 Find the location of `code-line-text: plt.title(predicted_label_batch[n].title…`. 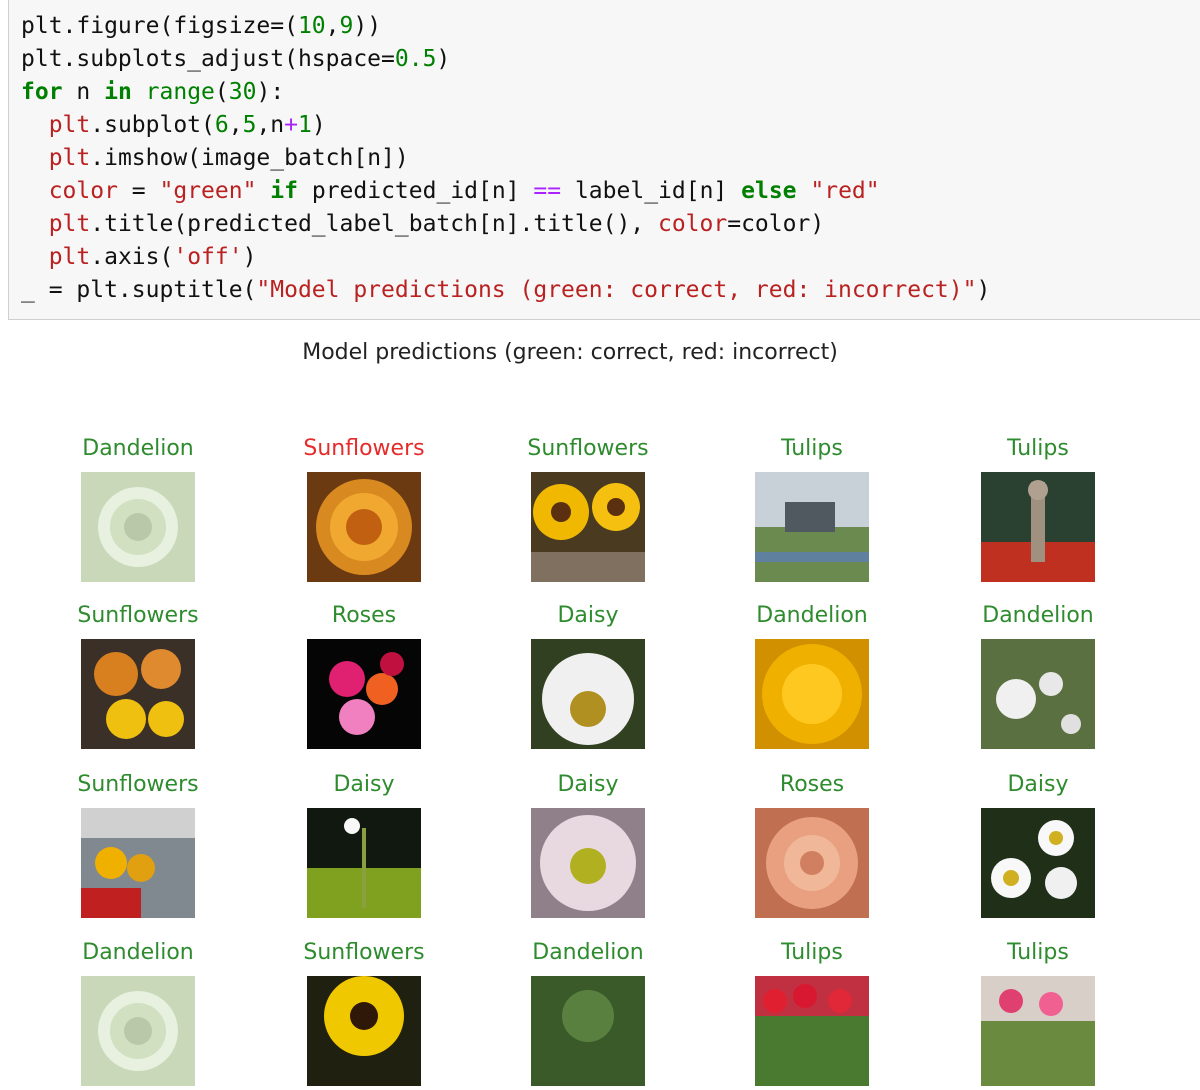

code-line-text: plt.title(predicted_label_batch[n].title… is located at coordinates (436, 224).